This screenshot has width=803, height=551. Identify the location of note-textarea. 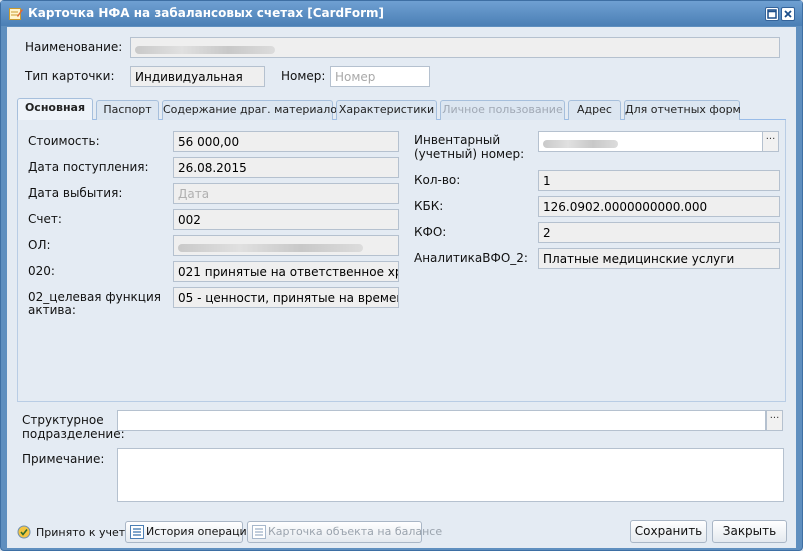
(450, 475).